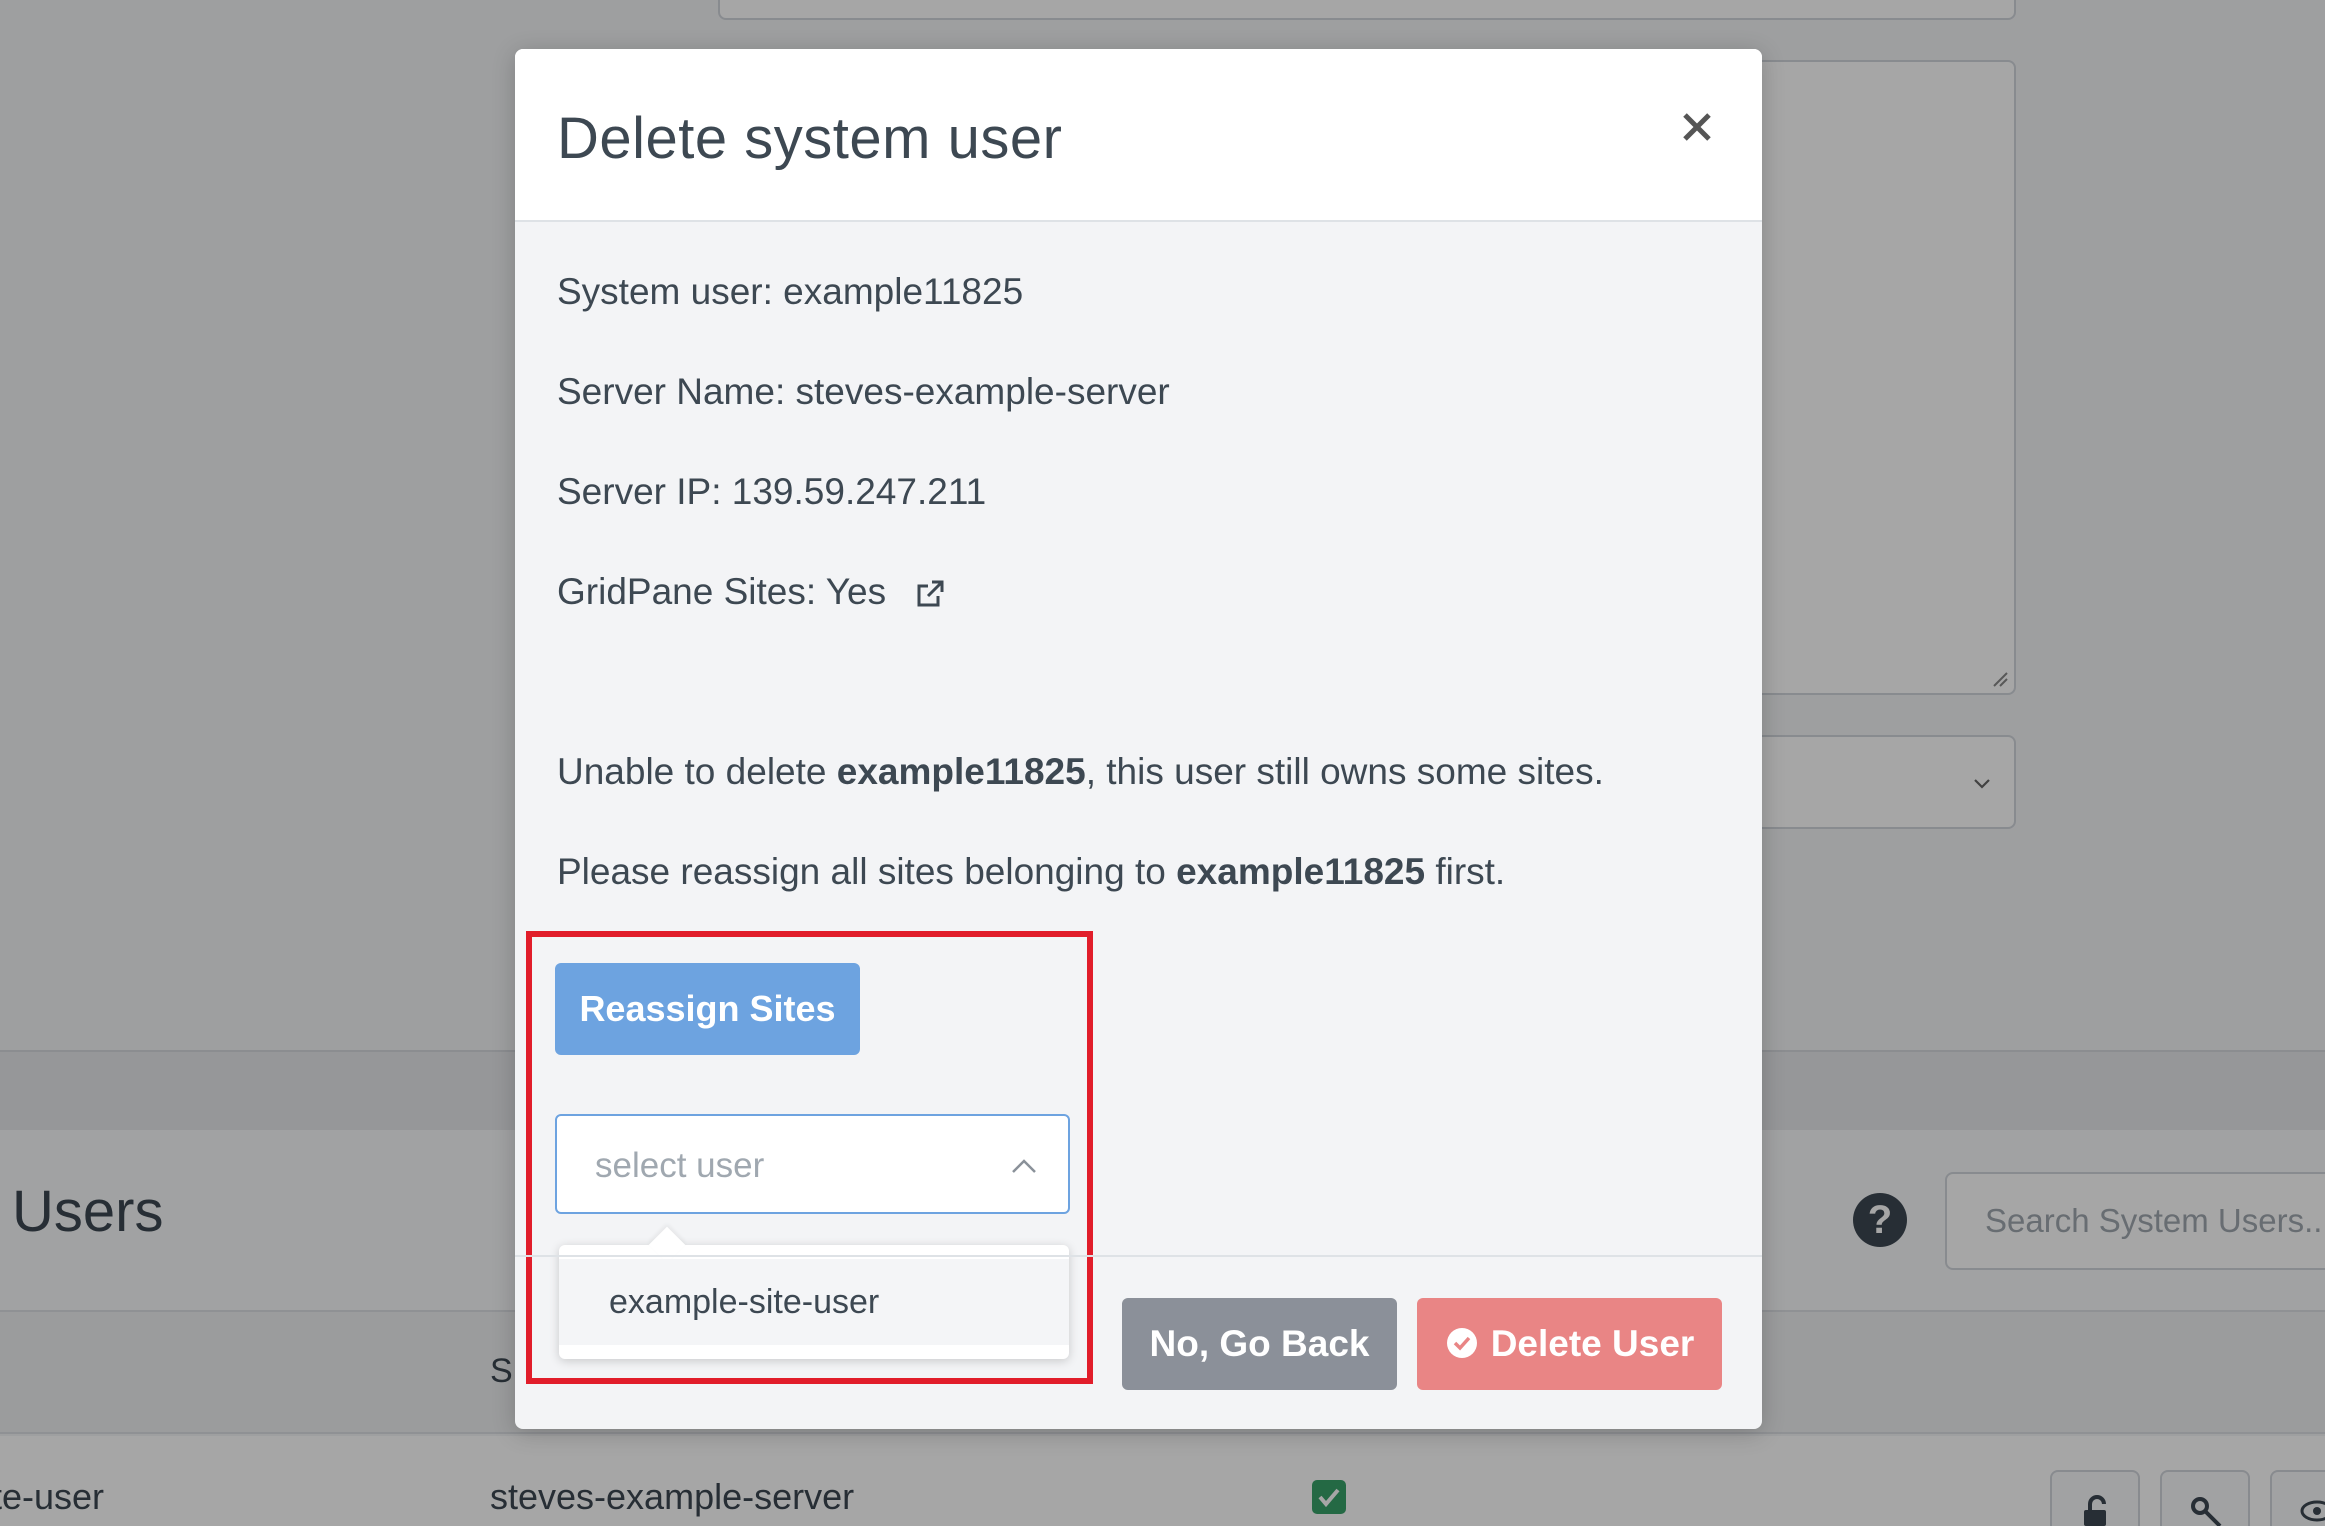 The image size is (2325, 1526). Describe the element at coordinates (667, 1245) in the screenshot. I see `dropdown-caret` at that location.